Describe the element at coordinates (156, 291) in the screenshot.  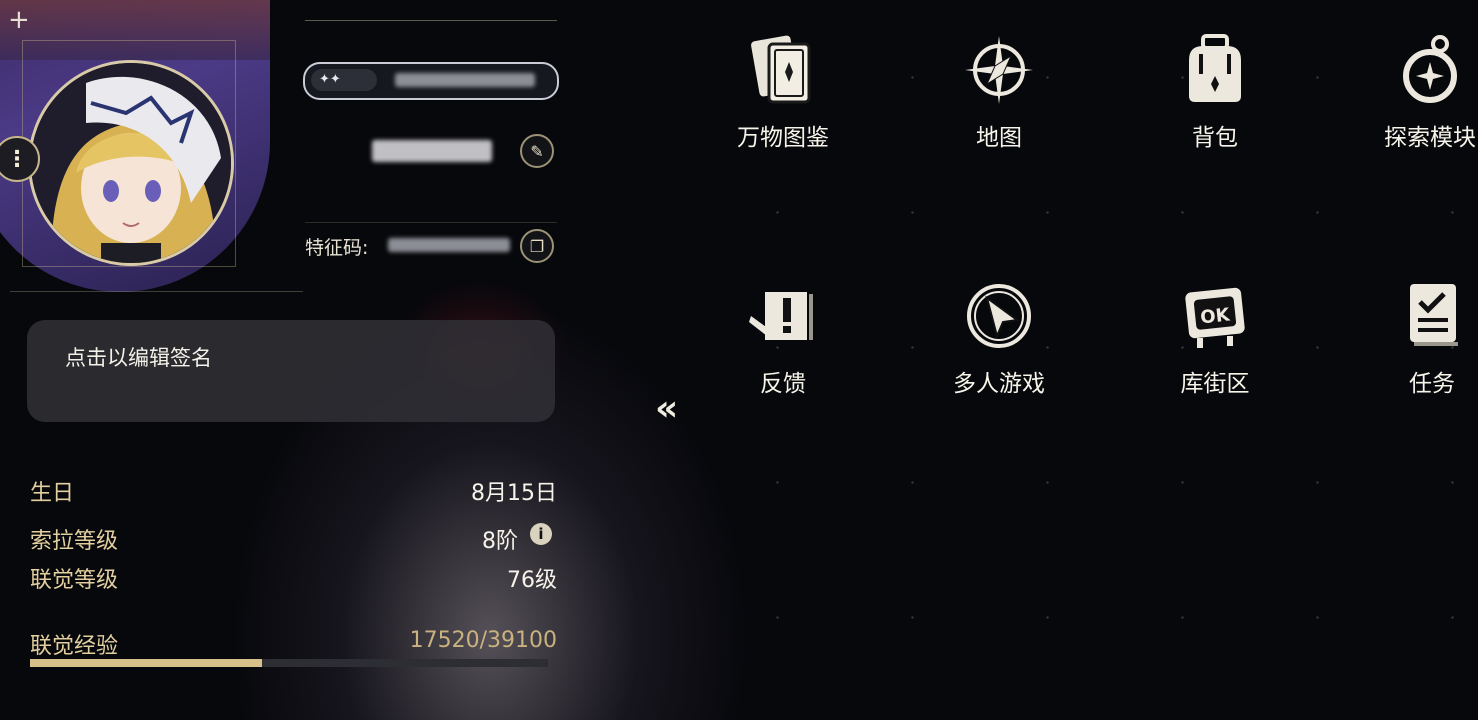
I see `divider-avatar` at that location.